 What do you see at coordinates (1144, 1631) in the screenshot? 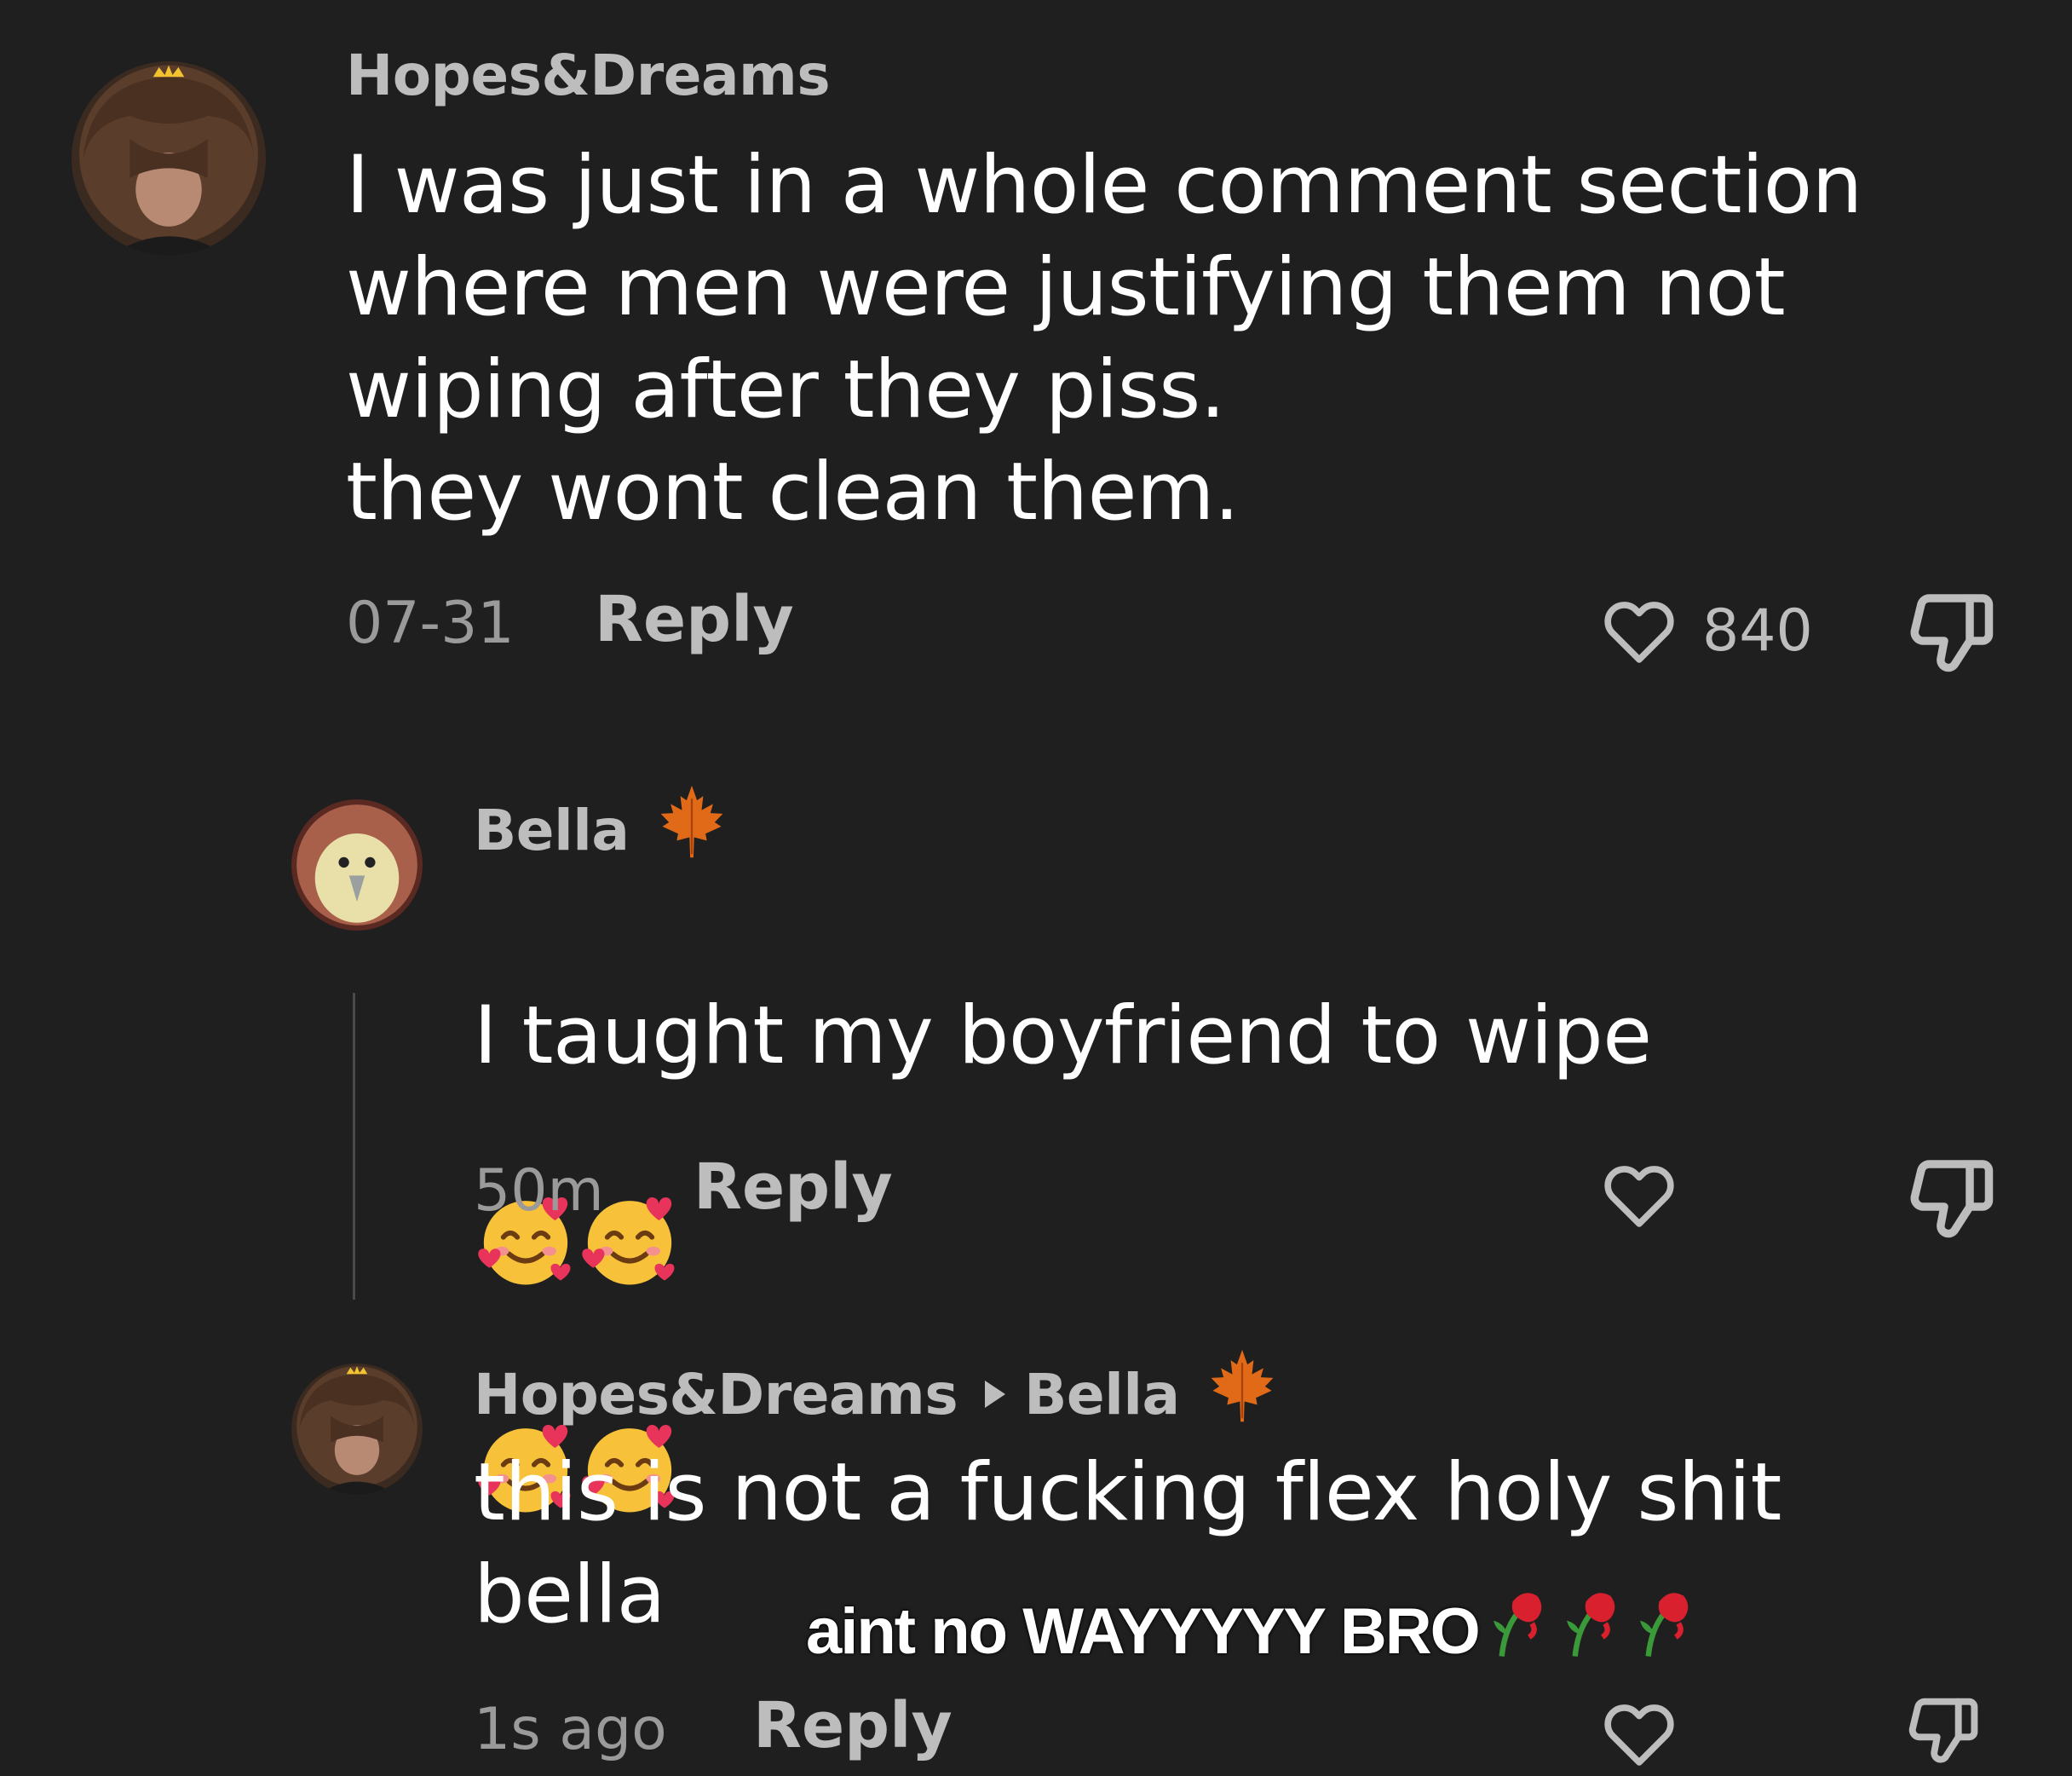
I see `caption-text: aint no WAYYYYY BRO` at bounding box center [1144, 1631].